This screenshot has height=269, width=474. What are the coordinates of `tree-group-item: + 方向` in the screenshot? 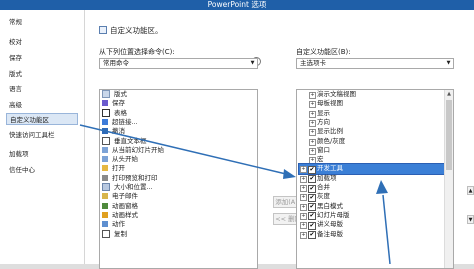 It's located at (371, 122).